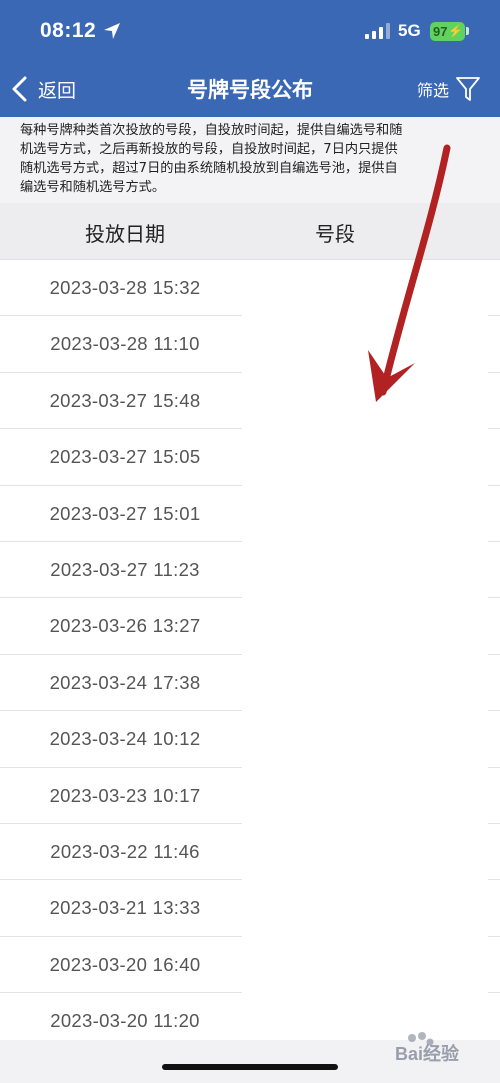  What do you see at coordinates (209, 168) in the screenshot?
I see `notice-line: 随机选号方式，超过7日的由系统随机投放到自编选号池，提供自` at bounding box center [209, 168].